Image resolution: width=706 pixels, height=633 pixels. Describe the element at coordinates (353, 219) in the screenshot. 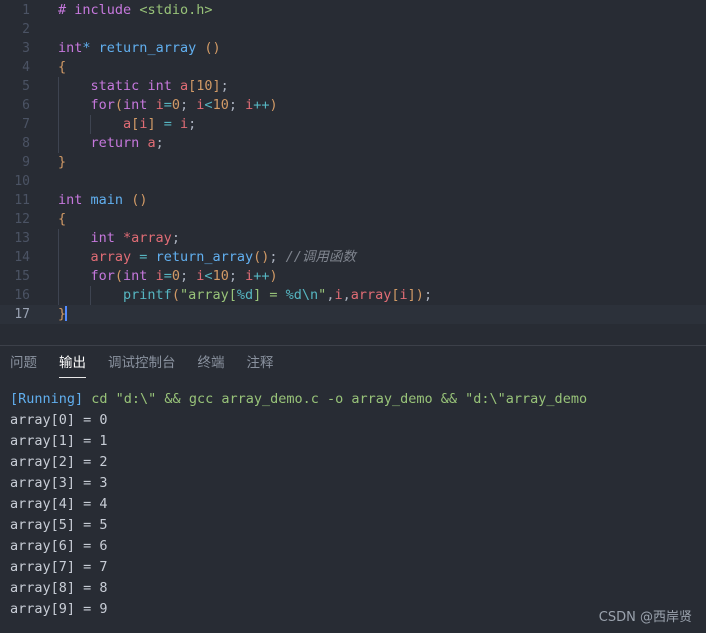

I see `code-line: 12 {` at that location.